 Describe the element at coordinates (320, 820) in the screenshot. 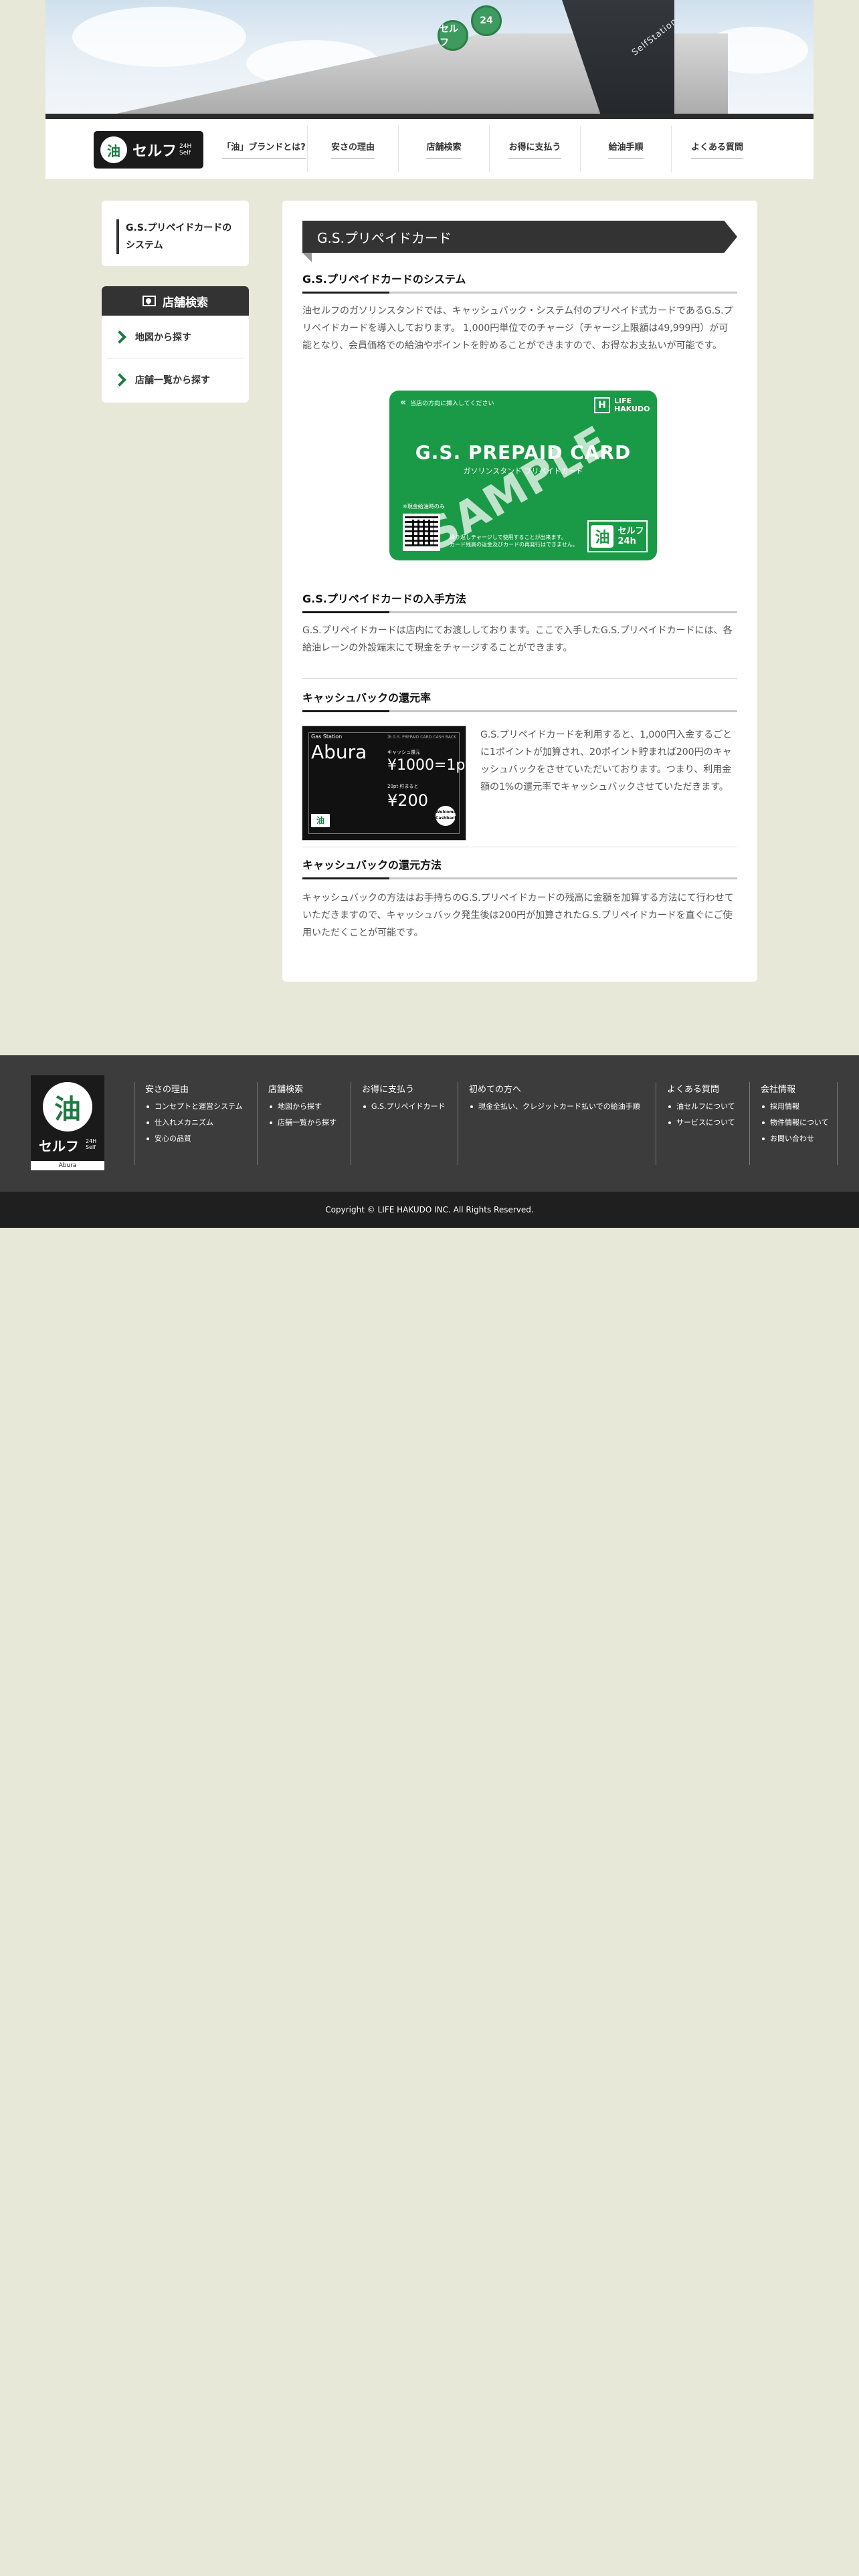

I see `cashback-logo: 油` at that location.